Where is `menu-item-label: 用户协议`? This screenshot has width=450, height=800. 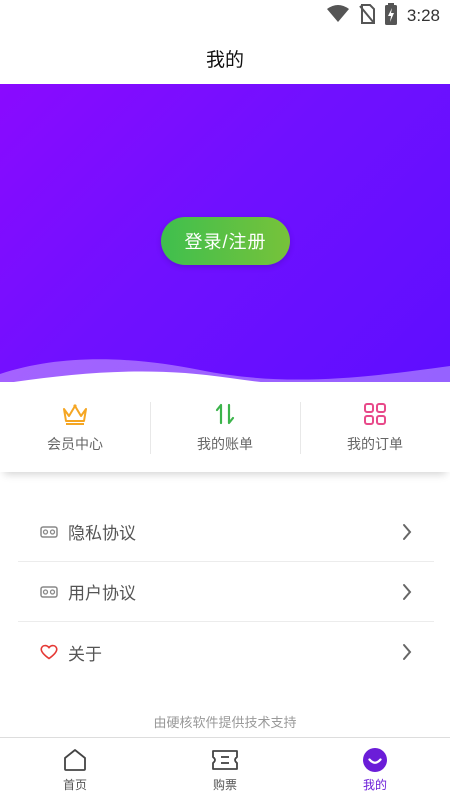 menu-item-label: 用户协议 is located at coordinates (102, 594).